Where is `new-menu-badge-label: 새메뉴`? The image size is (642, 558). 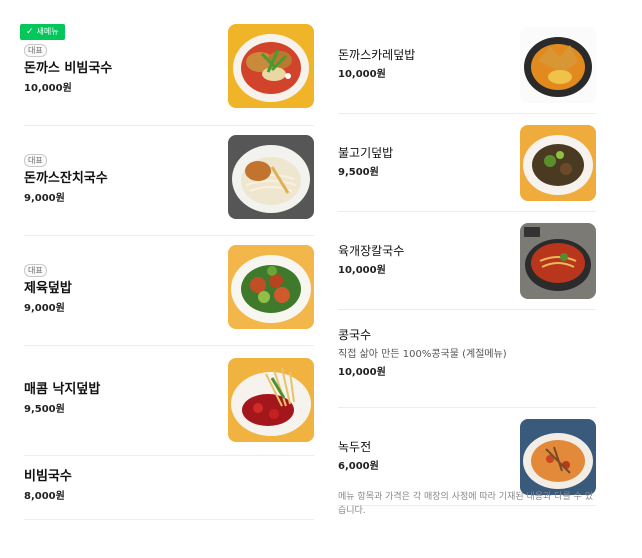 new-menu-badge-label: 새메뉴 is located at coordinates (47, 31).